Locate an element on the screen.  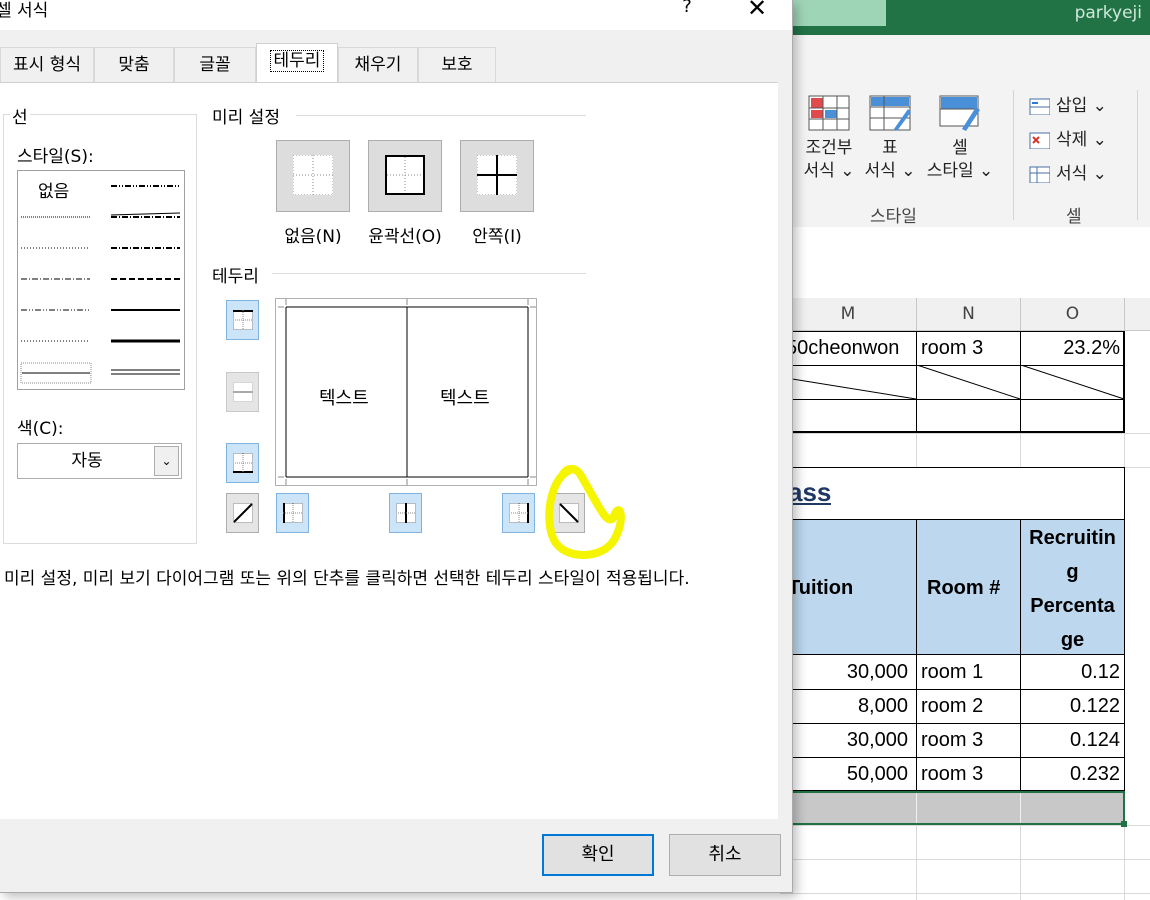
border-left-icon is located at coordinates (293, 513).